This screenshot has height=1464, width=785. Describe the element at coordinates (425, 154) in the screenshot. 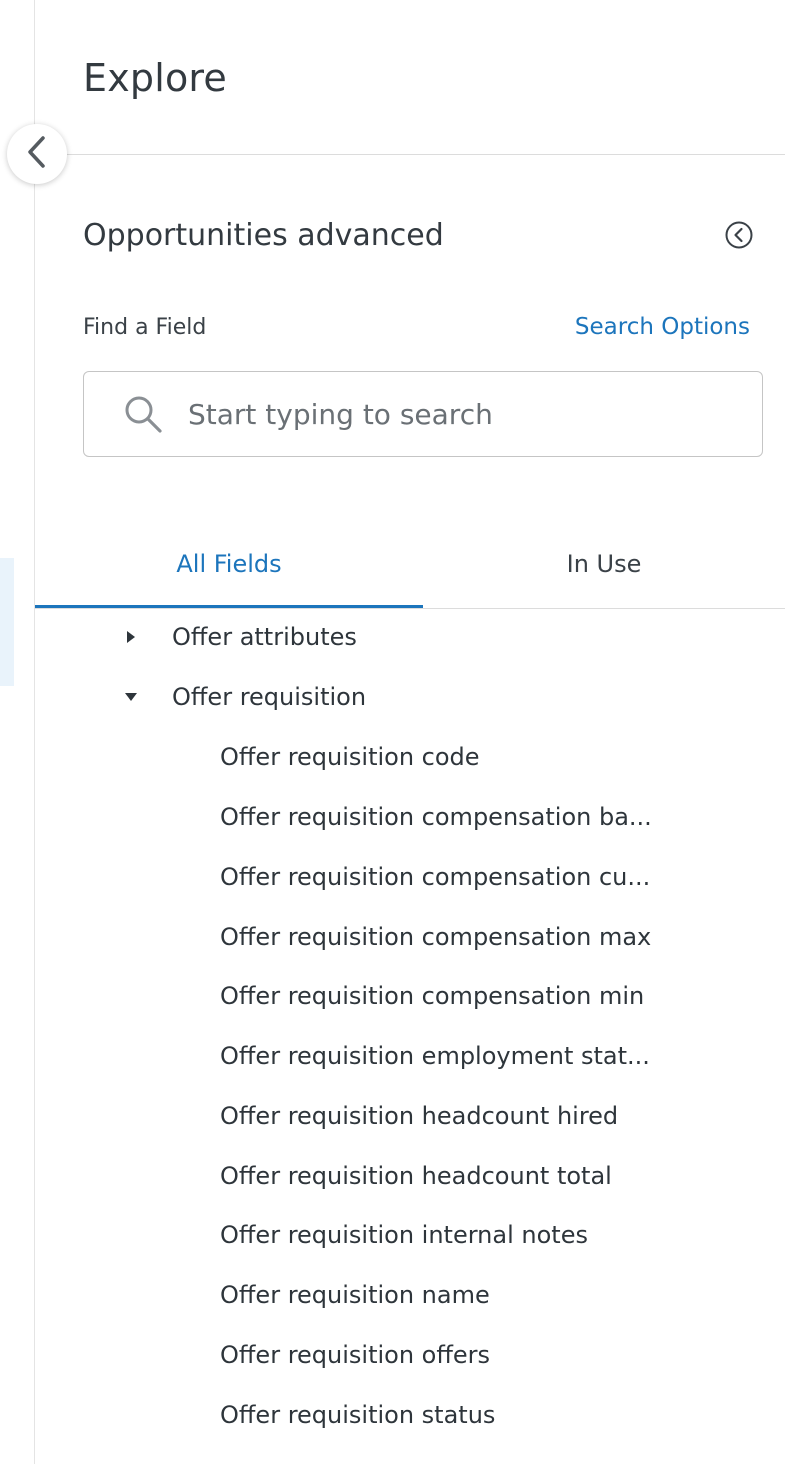

I see `header-divider` at that location.